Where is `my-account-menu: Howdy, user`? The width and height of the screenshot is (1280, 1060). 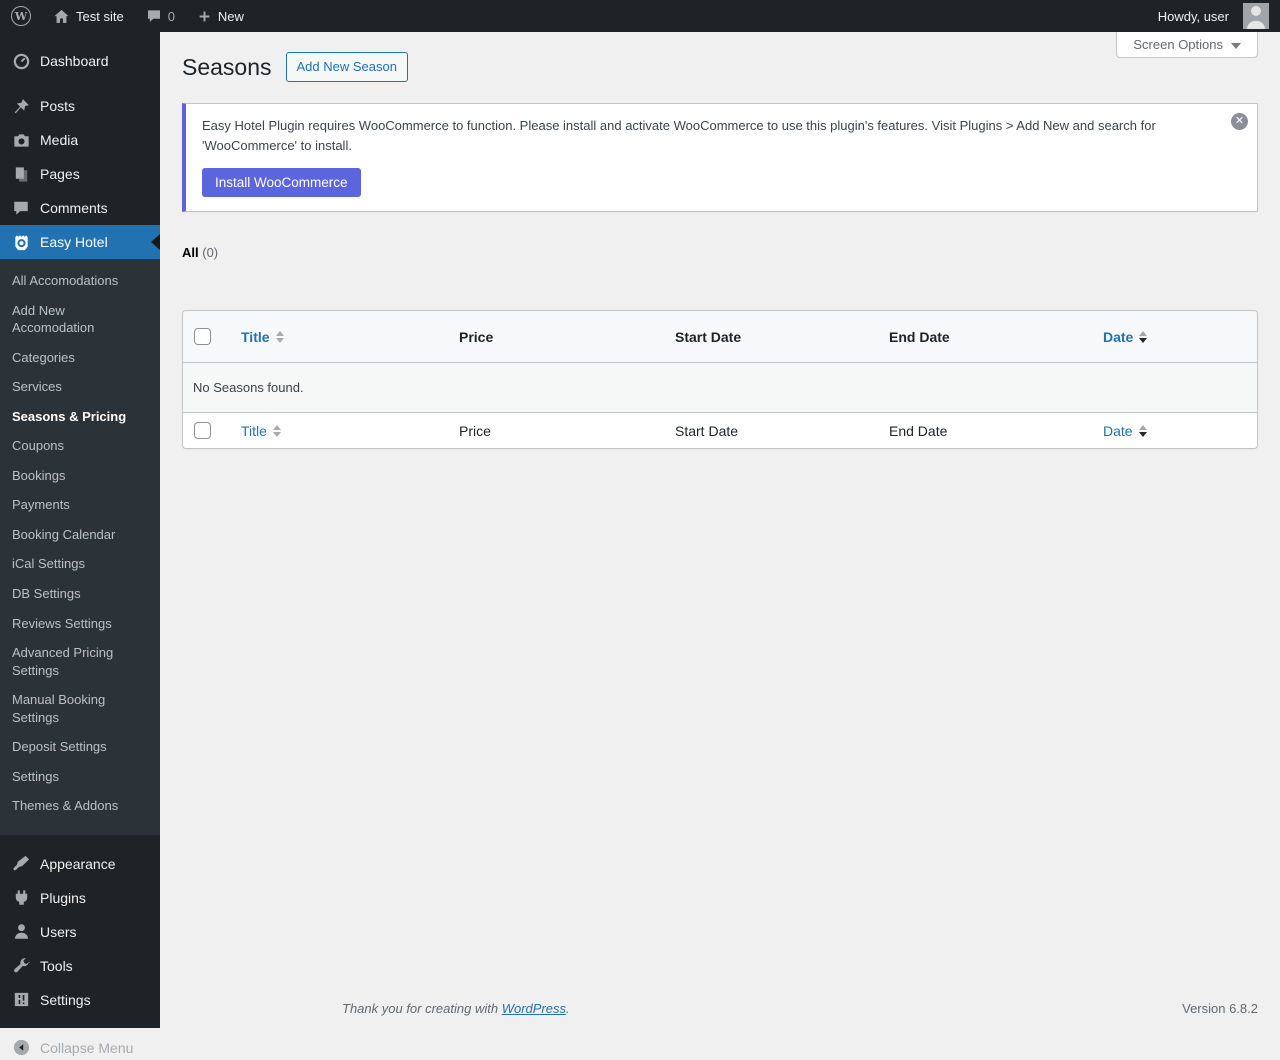 my-account-menu: Howdy, user is located at coordinates (1213, 16).